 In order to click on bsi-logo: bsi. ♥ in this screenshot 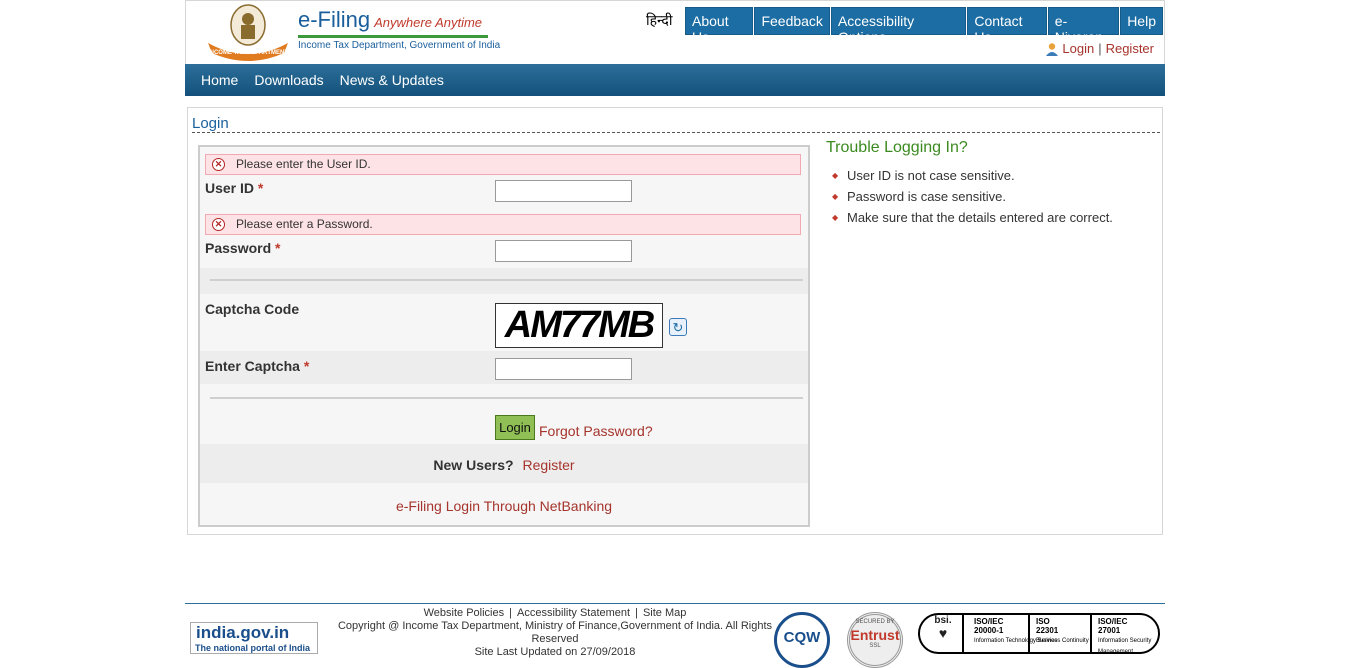, I will do `click(944, 633)`.